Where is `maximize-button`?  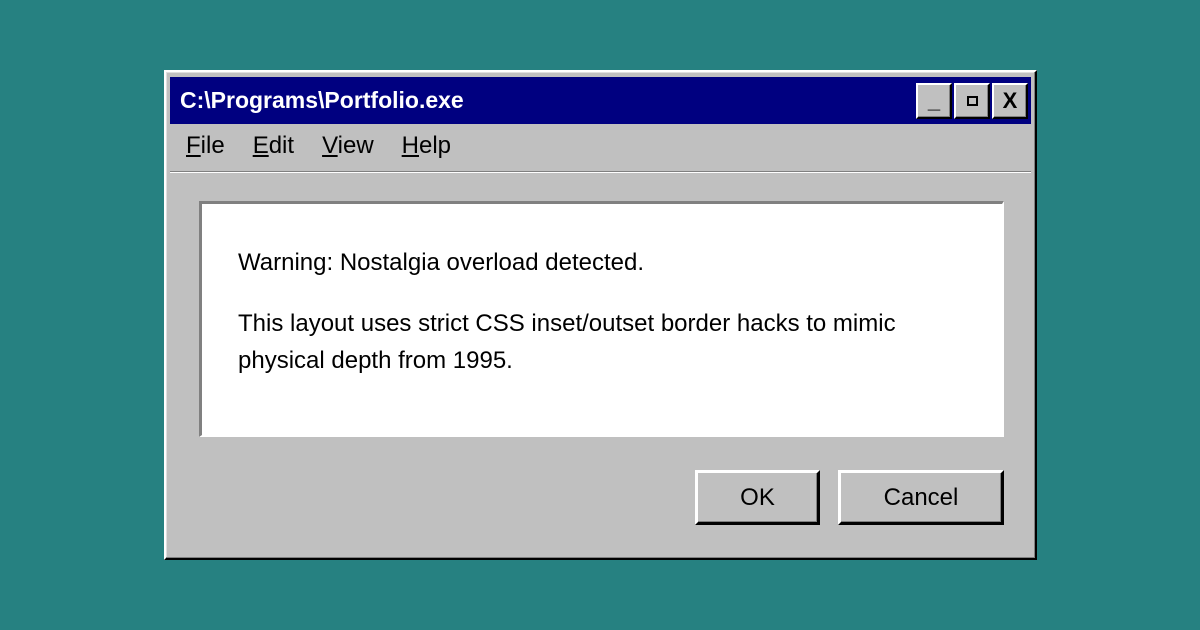
maximize-button is located at coordinates (972, 100).